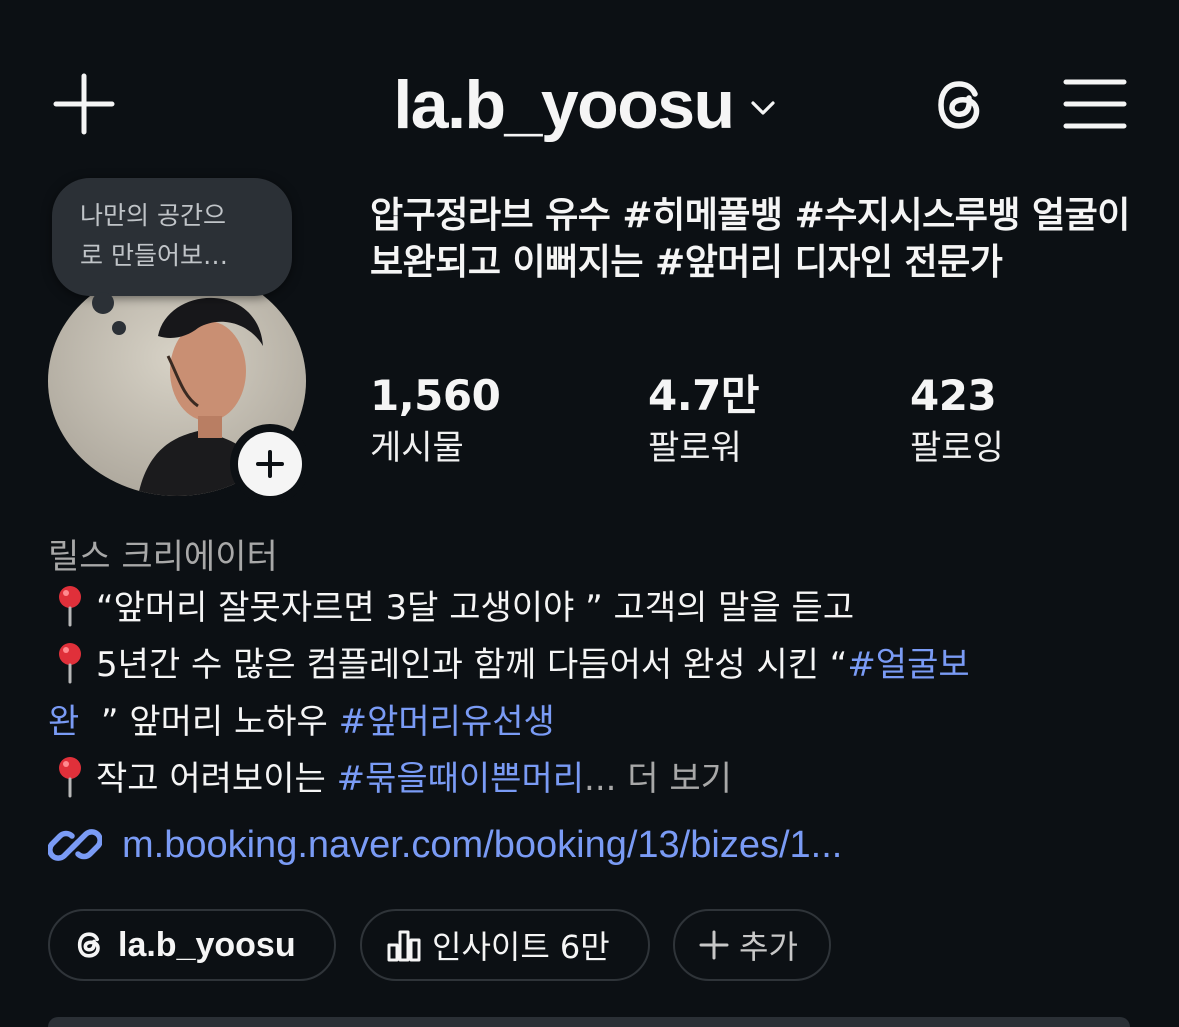  I want to click on bar-chart-icon, so click(404, 946).